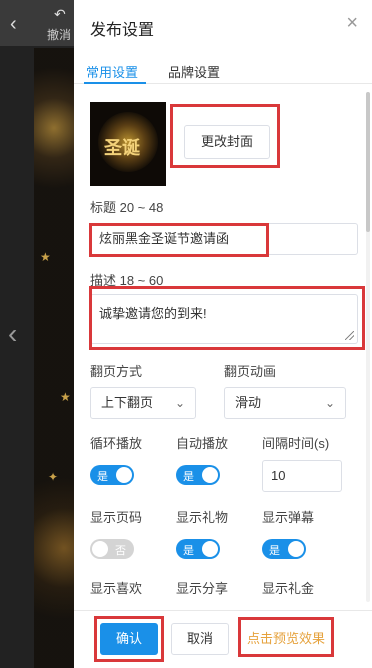 Image resolution: width=372 pixels, height=668 pixels. Describe the element at coordinates (12, 334) in the screenshot. I see `prev-page-icon: ‹` at that location.